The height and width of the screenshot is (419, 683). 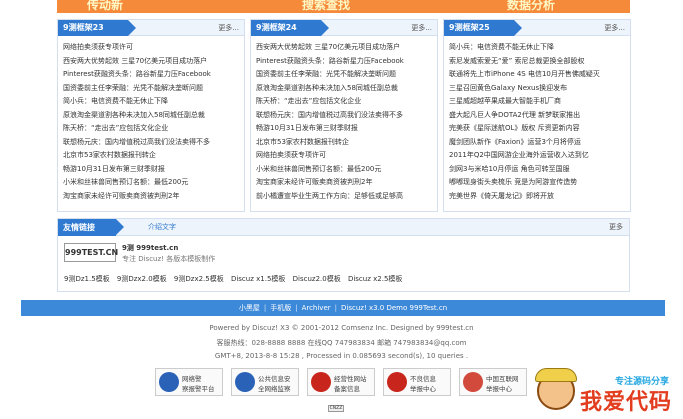 I want to click on text-link: 9测Dz1.5模板, so click(x=87, y=279).